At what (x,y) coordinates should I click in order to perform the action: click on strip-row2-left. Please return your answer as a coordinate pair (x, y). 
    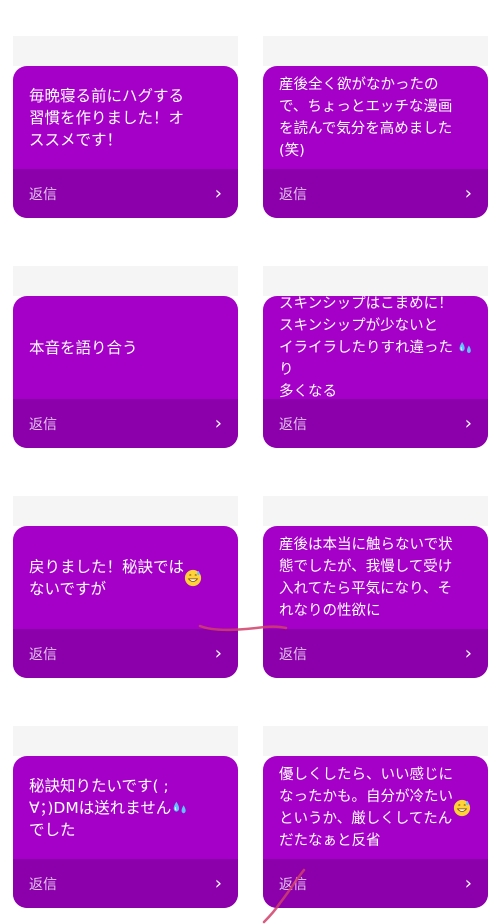
    Looking at the image, I should click on (125, 281).